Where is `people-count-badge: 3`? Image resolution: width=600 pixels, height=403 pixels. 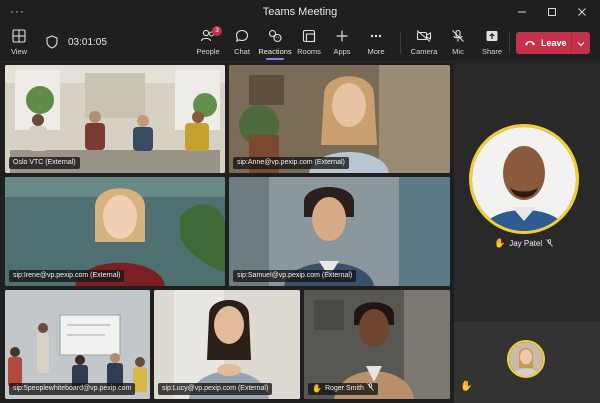
people-count-badge: 3 is located at coordinates (217, 31).